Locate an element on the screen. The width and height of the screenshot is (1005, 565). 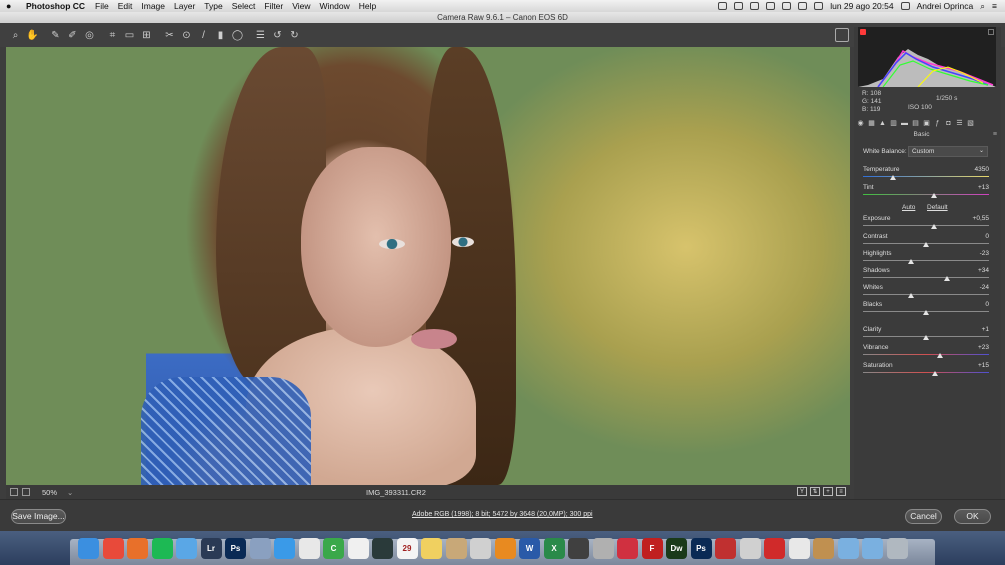
vibrance-slider-track is located at coordinates (926, 354).